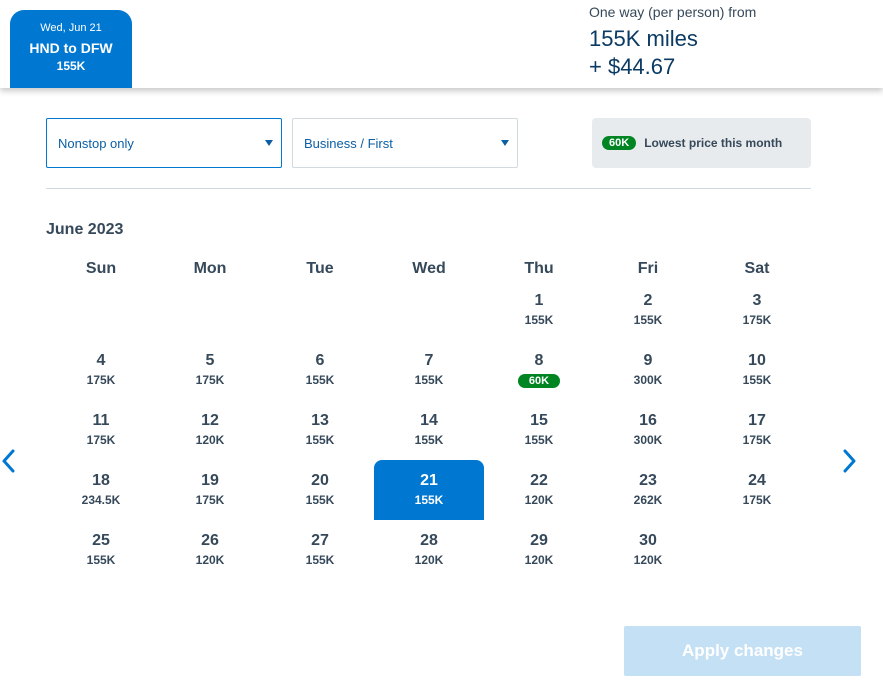  What do you see at coordinates (101, 490) in the screenshot?
I see `calendar-day: 18 234.5K` at bounding box center [101, 490].